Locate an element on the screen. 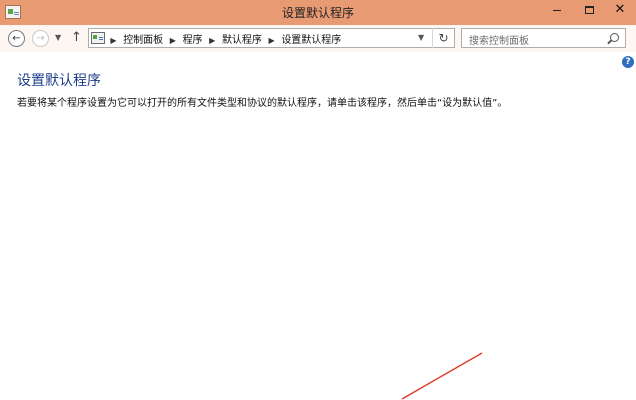  back-button: ← is located at coordinates (16, 38).